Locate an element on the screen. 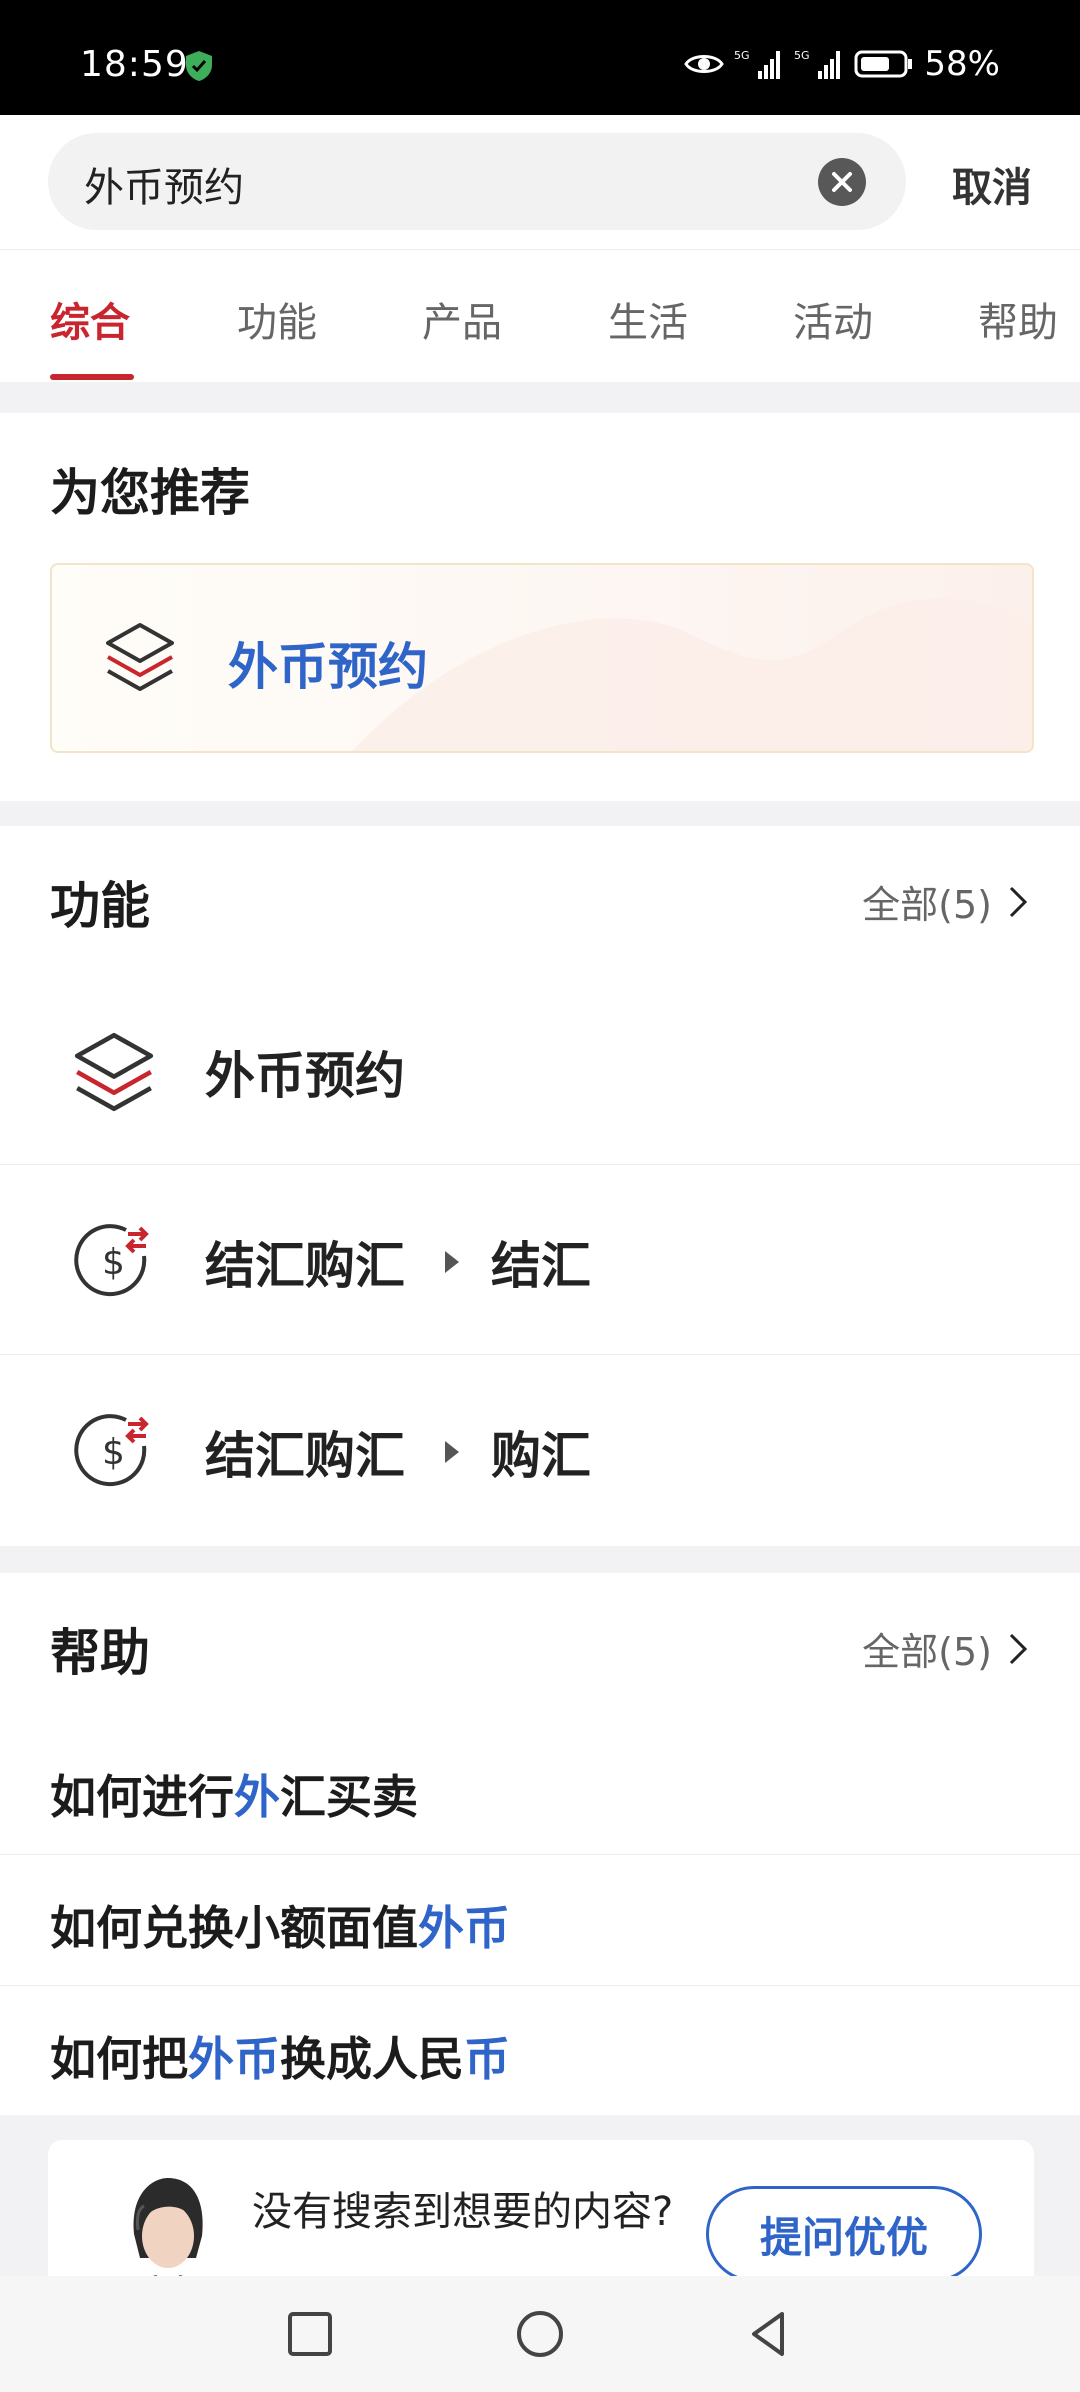  status-bar: 18:59 5G 5G 58% is located at coordinates (540, 57).